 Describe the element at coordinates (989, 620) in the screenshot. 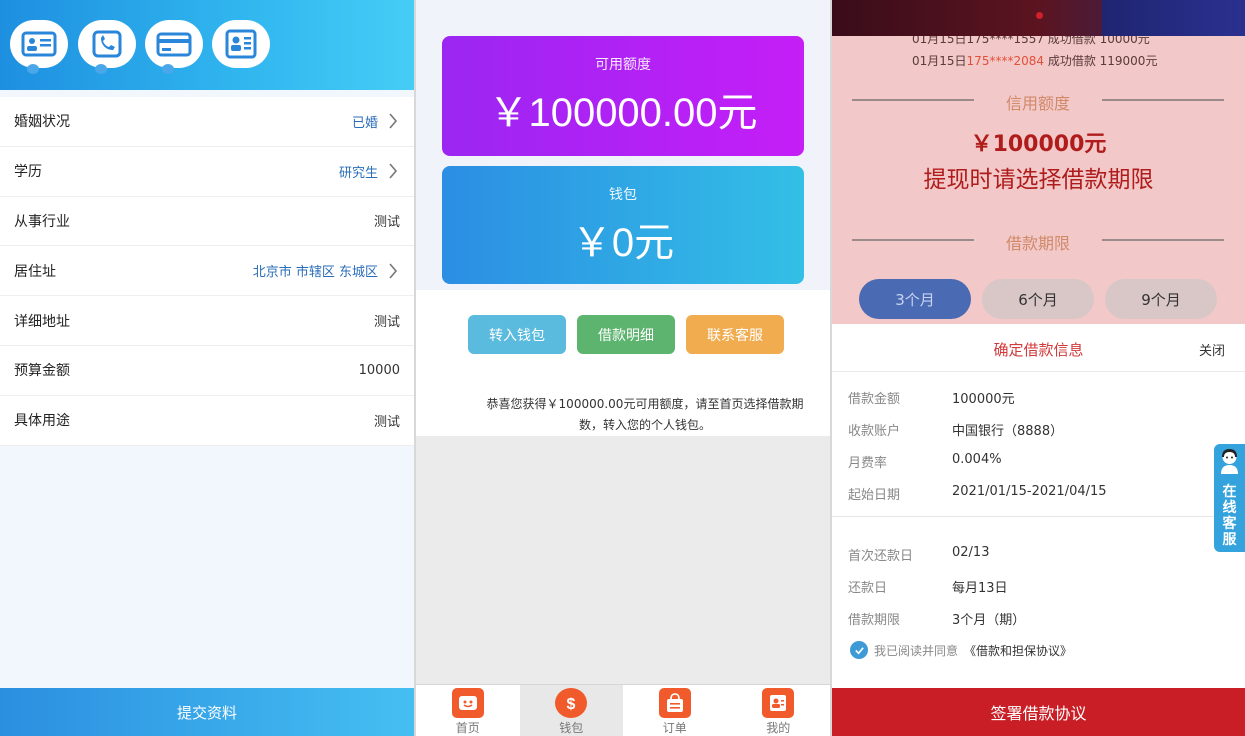

I see `info-value: 3个月（期）` at that location.